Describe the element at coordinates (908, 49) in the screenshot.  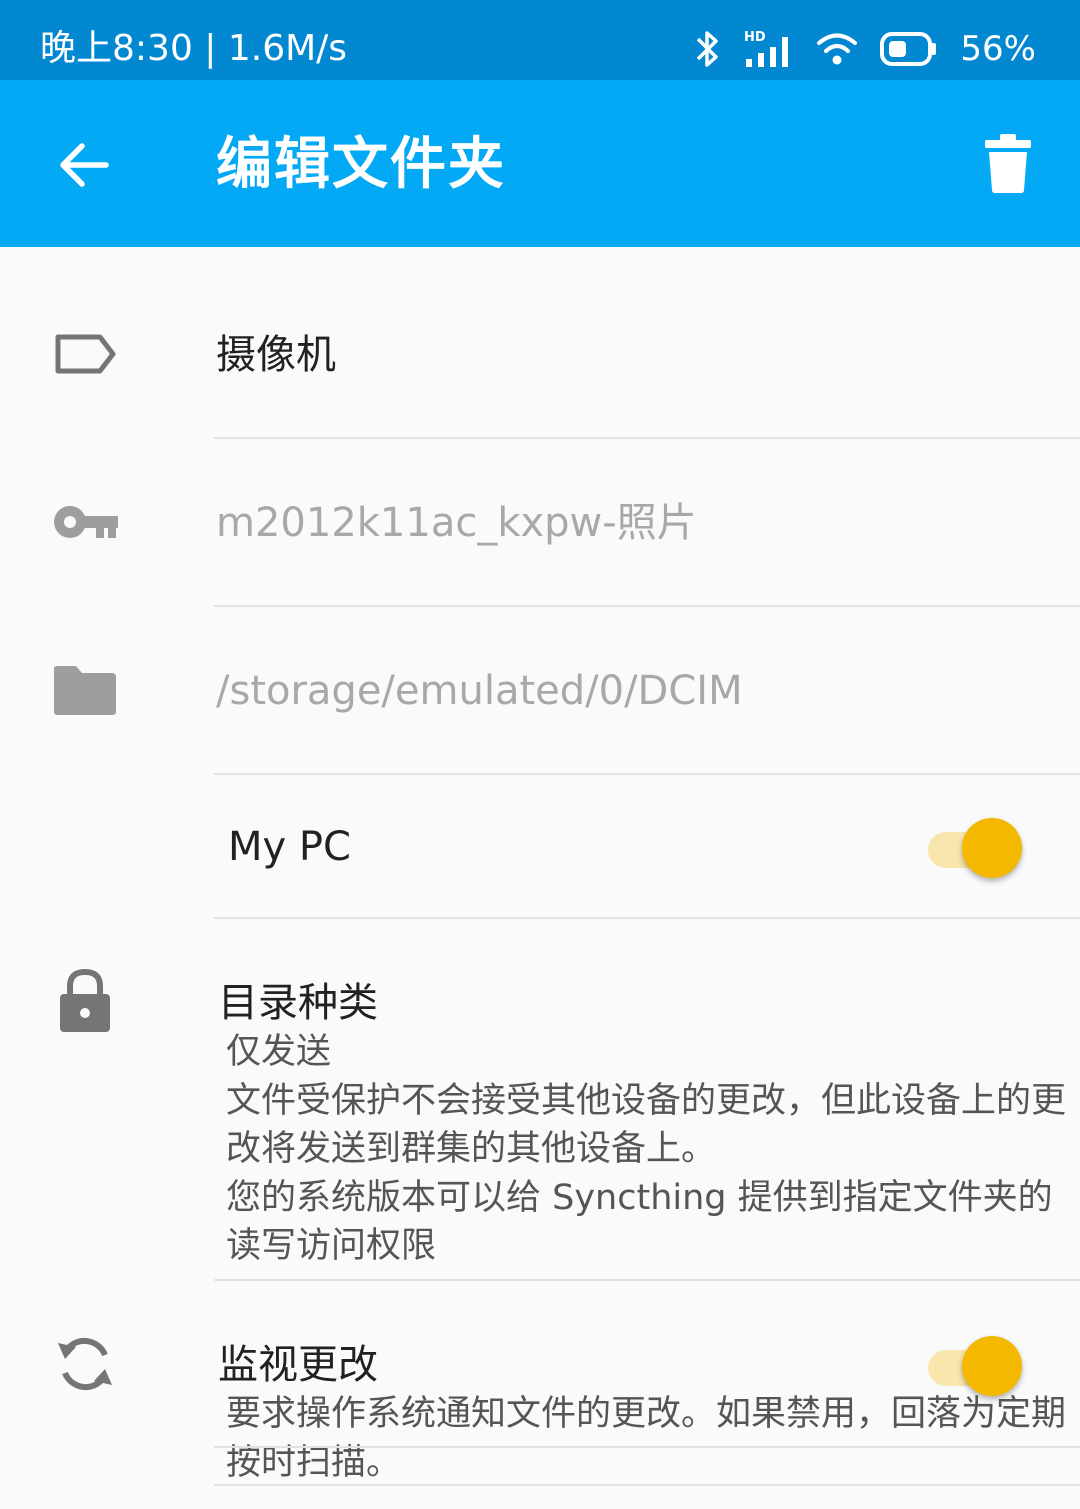
I see `battery-icon` at that location.